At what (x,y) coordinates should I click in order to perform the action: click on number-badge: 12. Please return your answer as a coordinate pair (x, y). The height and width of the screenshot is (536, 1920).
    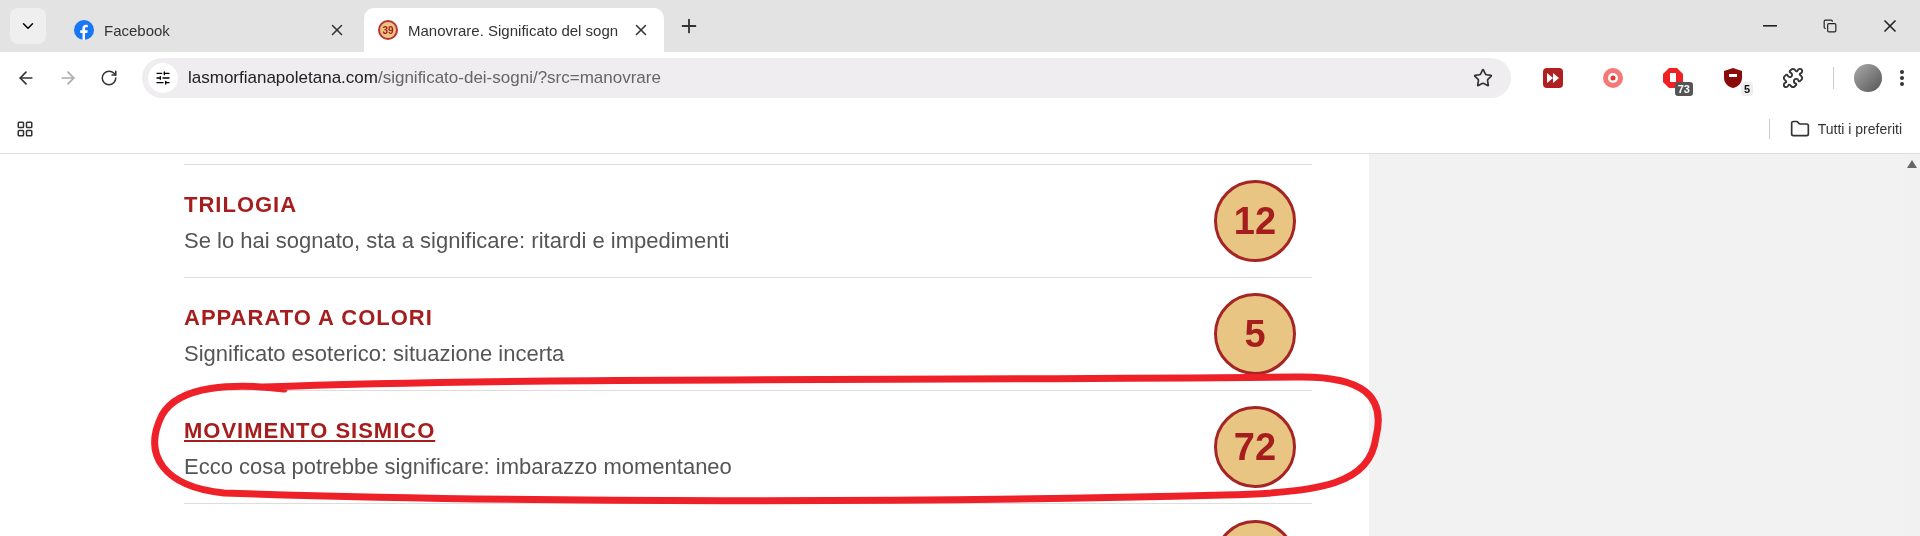
    Looking at the image, I should click on (1255, 221).